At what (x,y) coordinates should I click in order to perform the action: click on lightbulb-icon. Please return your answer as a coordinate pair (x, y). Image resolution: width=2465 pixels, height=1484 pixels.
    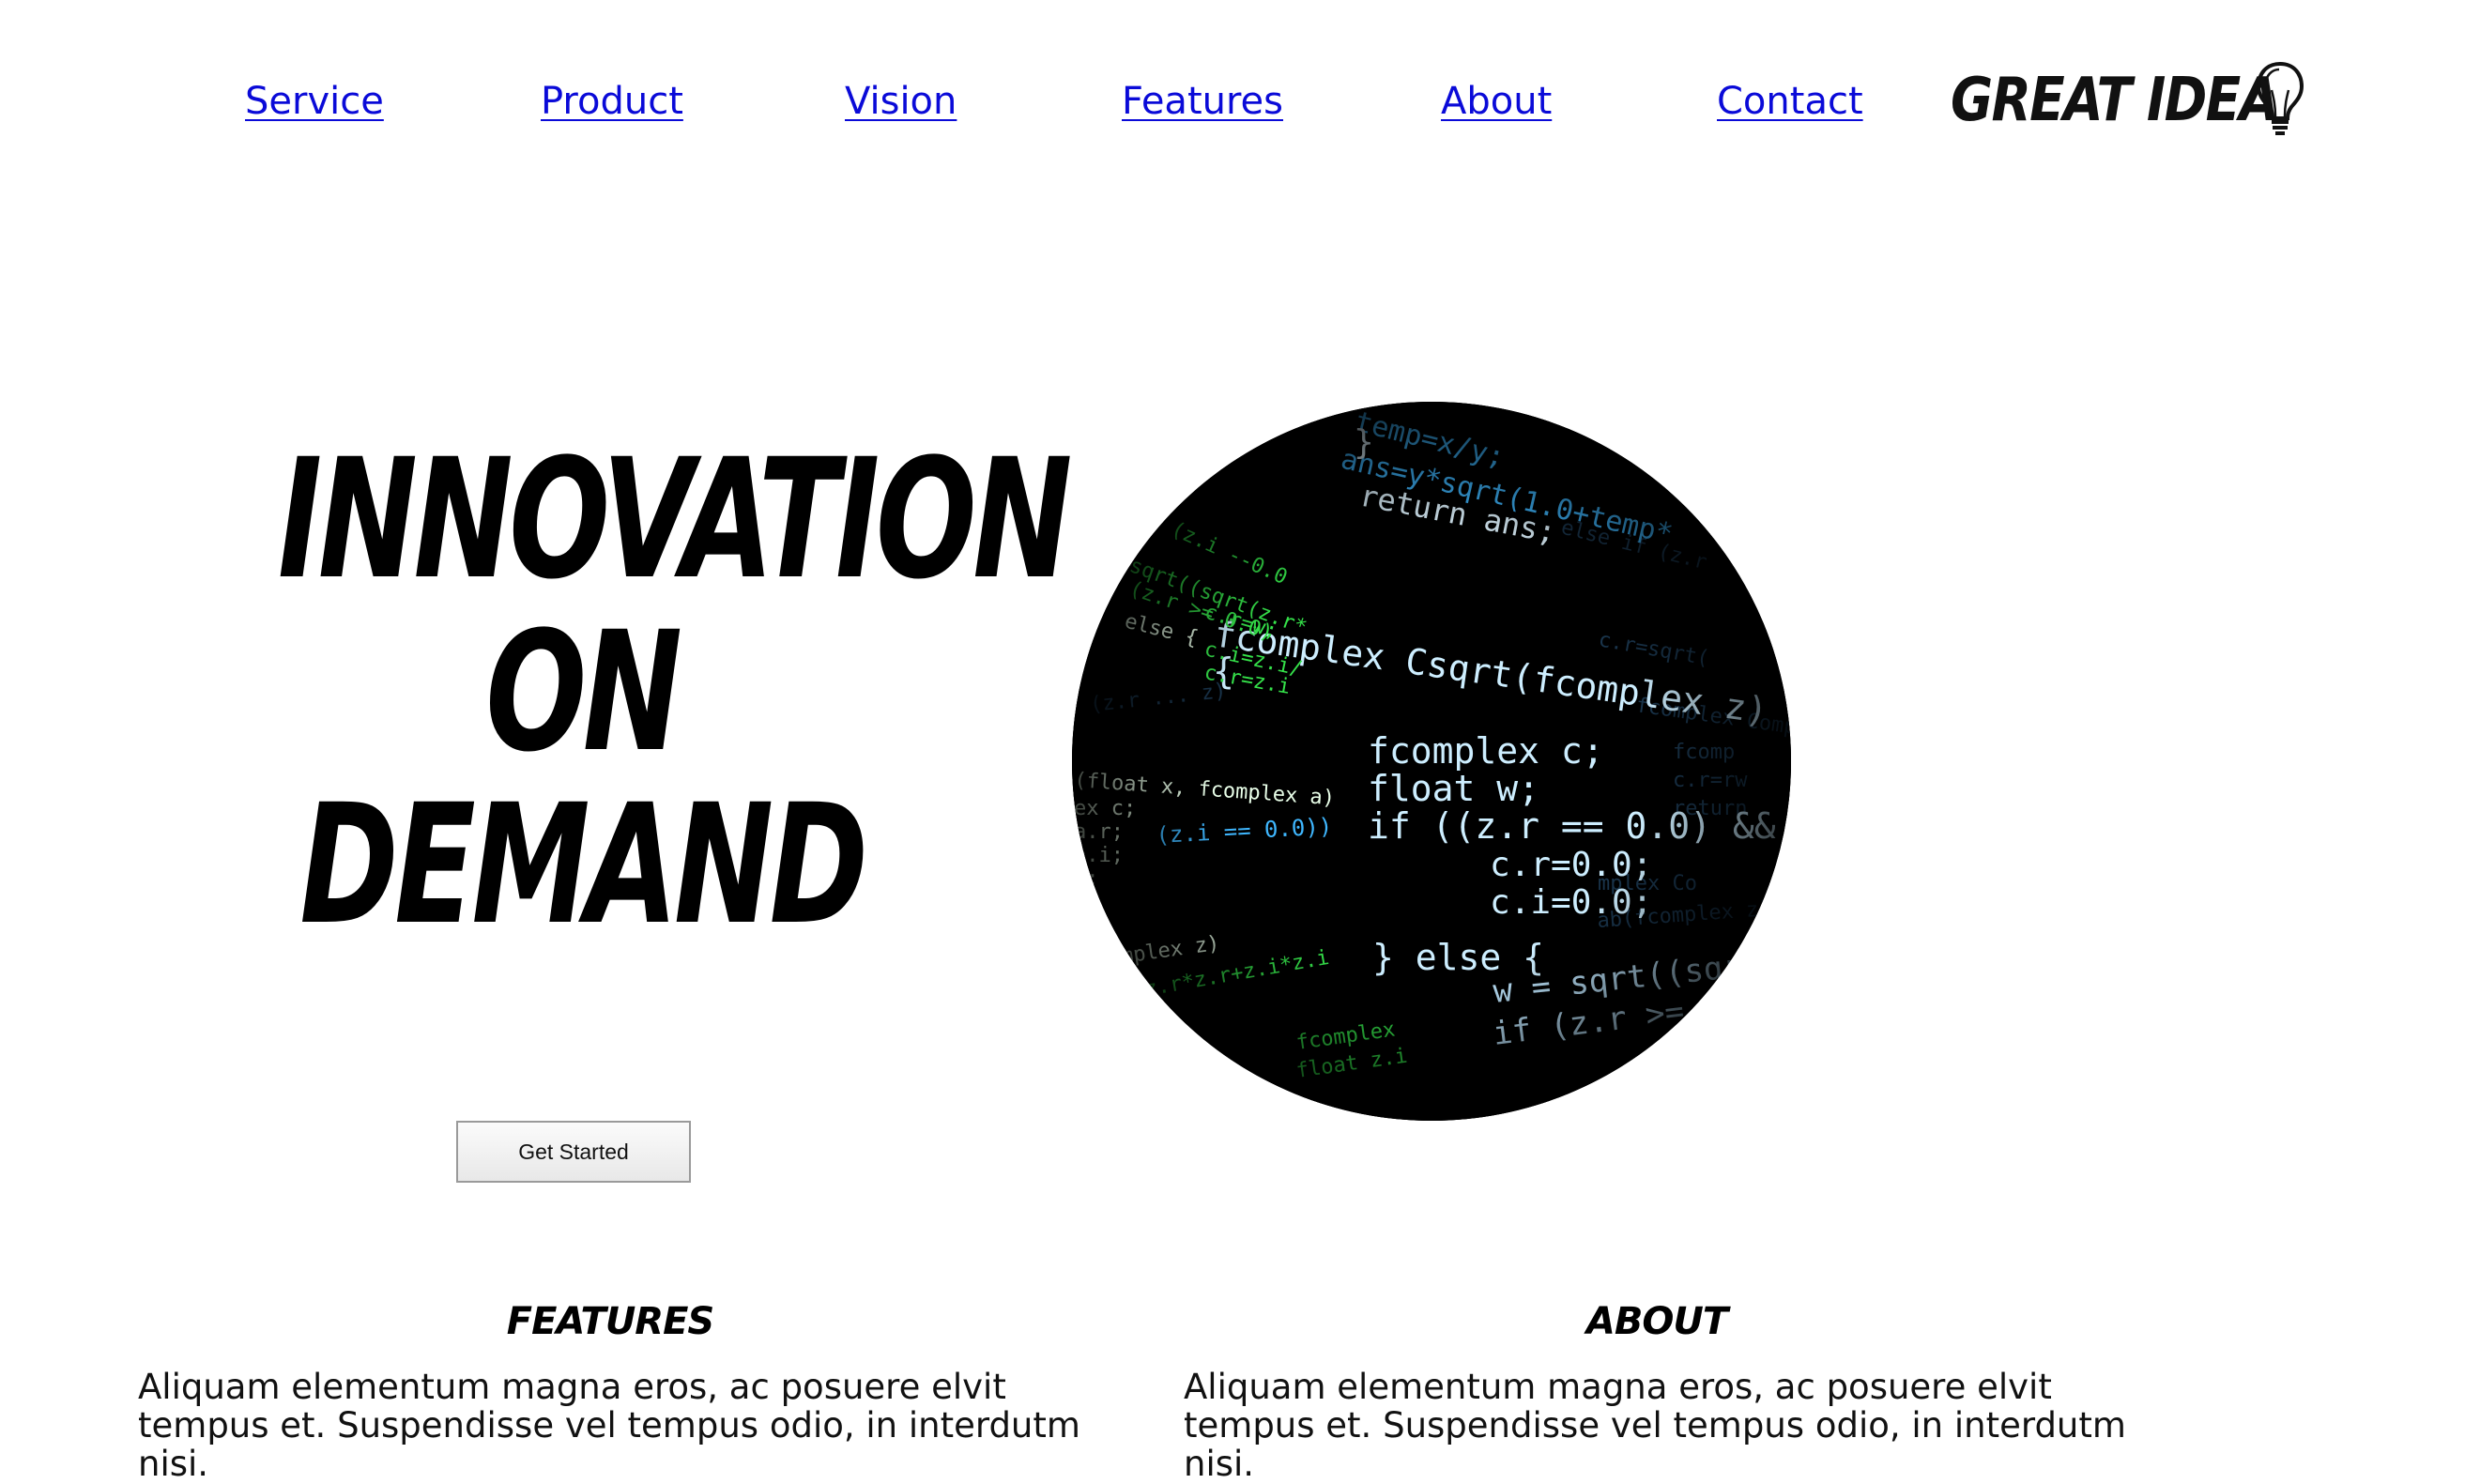
    Looking at the image, I should click on (2280, 98).